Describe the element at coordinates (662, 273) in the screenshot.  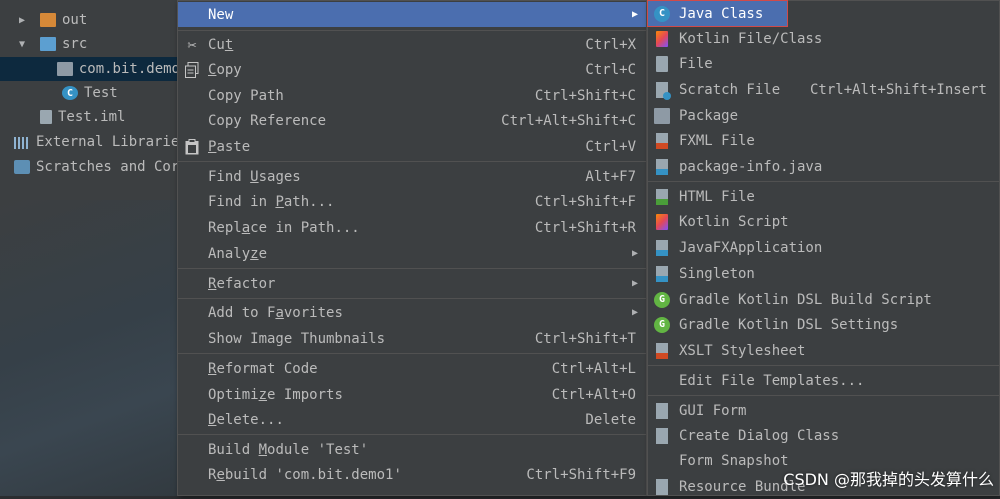
I see `singleton-icon` at that location.